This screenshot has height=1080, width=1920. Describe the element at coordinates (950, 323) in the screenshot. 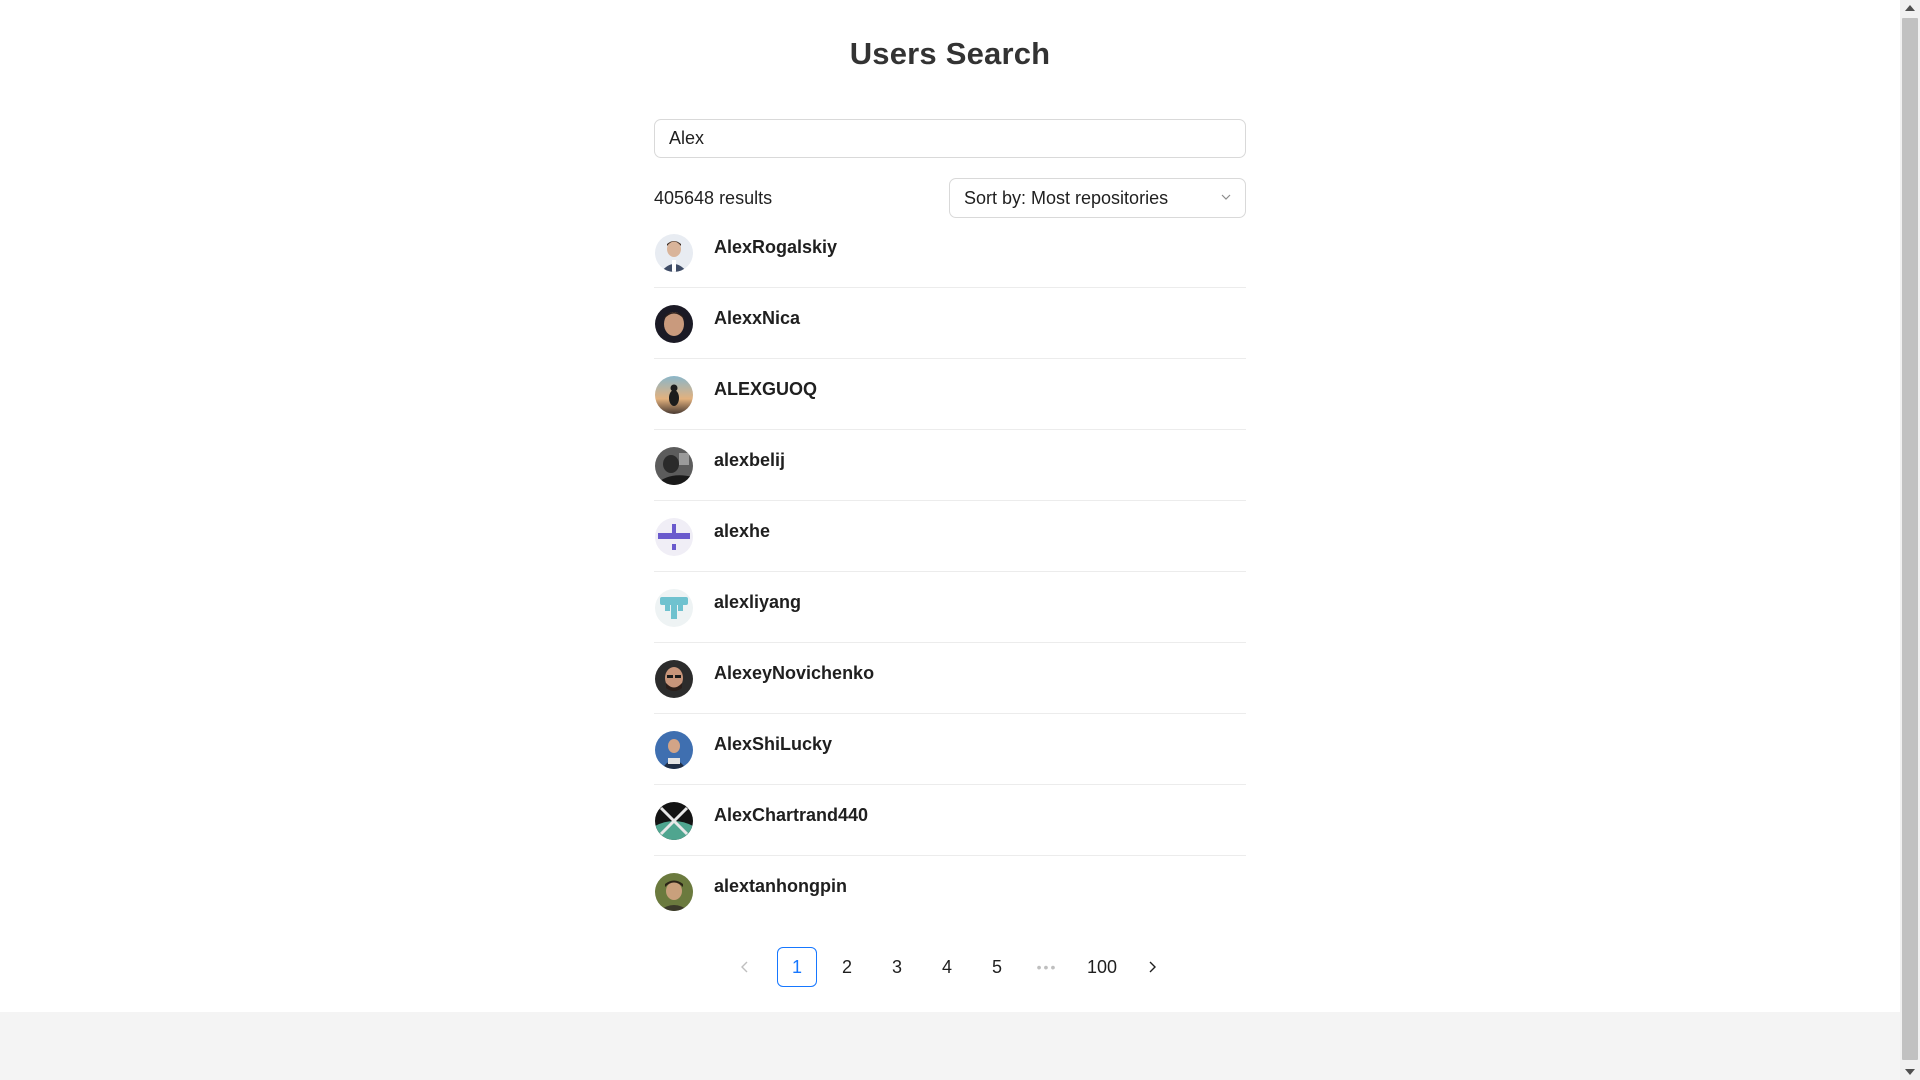

I see `list-item: AlexxNica` at that location.